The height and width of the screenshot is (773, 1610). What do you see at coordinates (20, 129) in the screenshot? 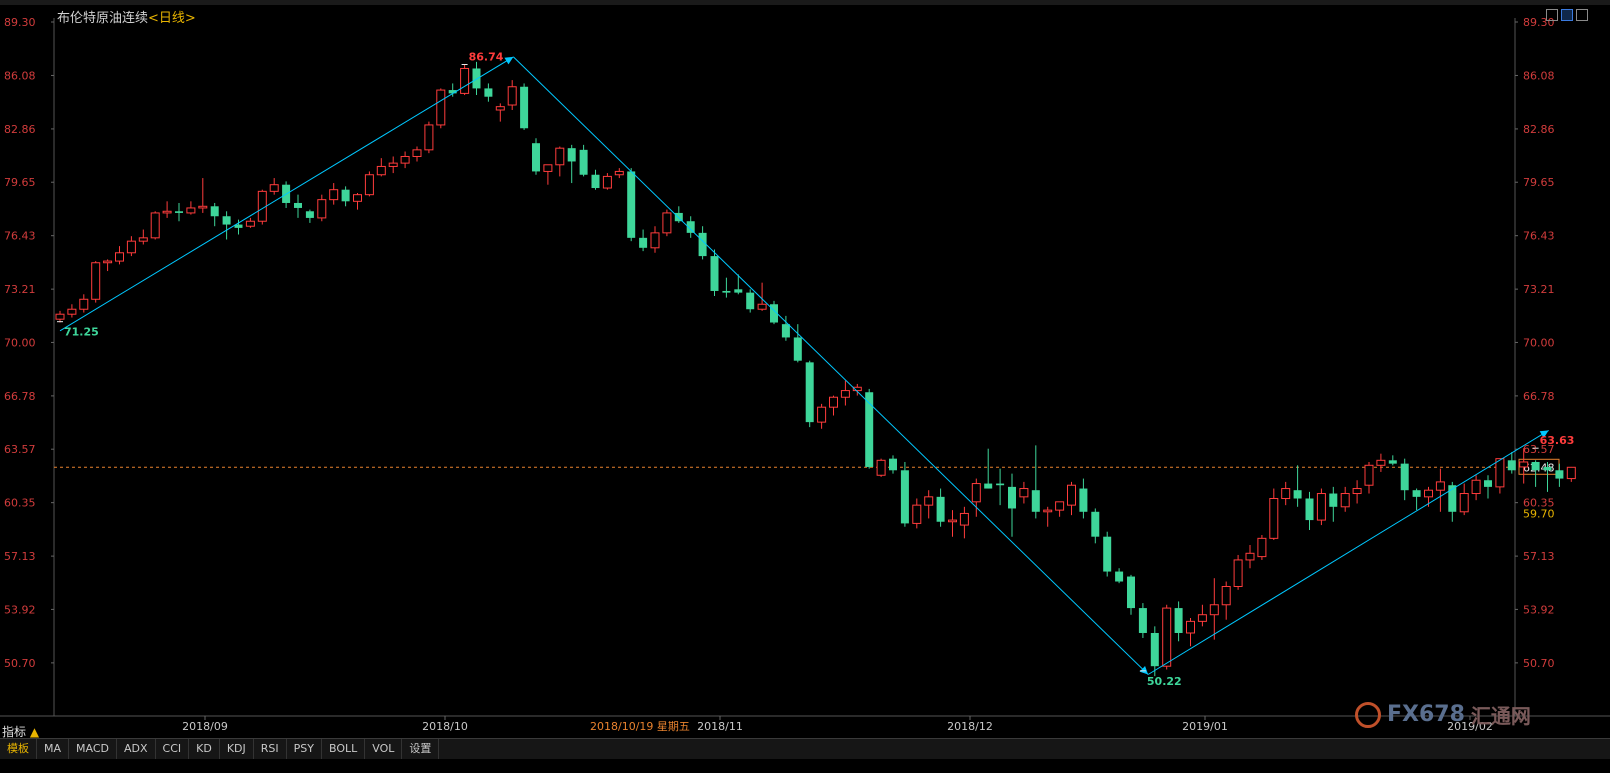
I see `y-tick-label-left: 82.86` at bounding box center [20, 129].